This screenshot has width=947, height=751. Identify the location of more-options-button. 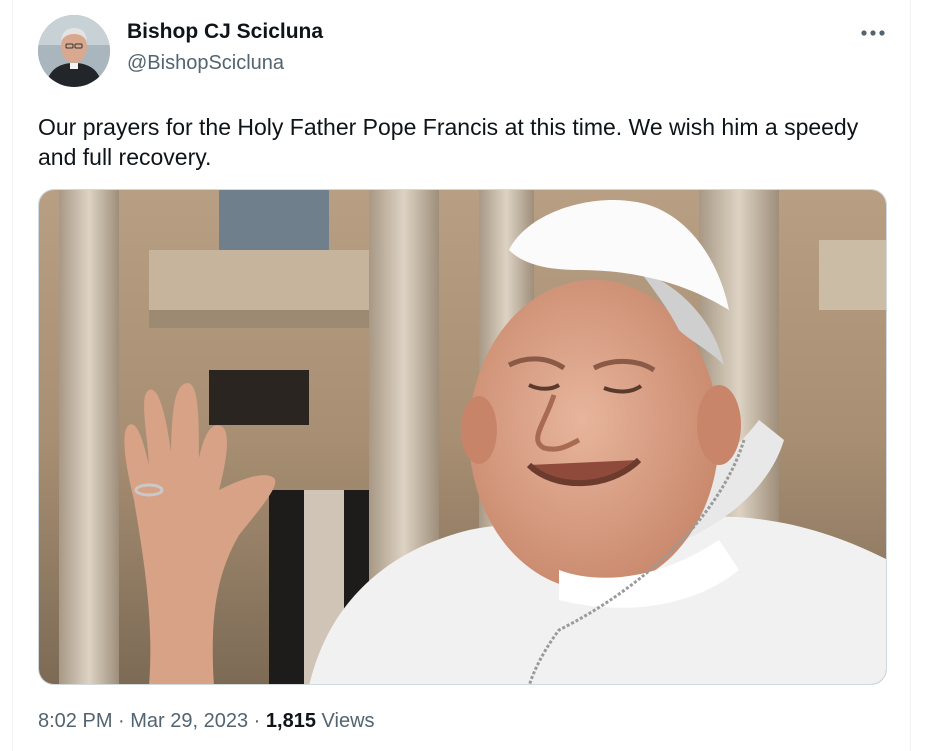
(873, 33).